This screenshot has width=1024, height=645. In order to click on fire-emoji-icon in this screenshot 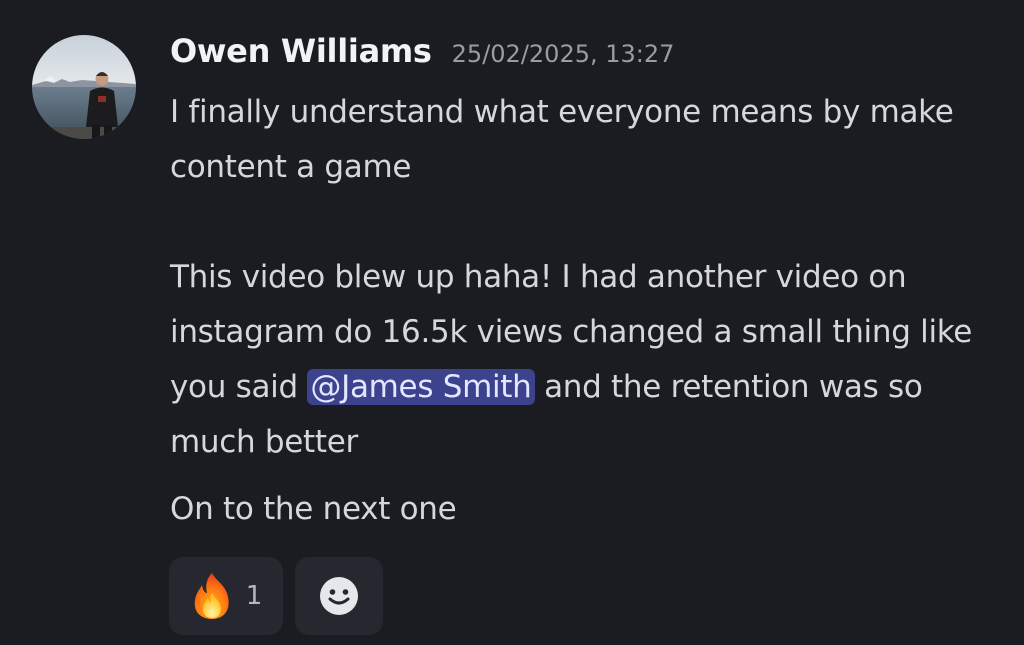, I will do `click(211, 596)`.